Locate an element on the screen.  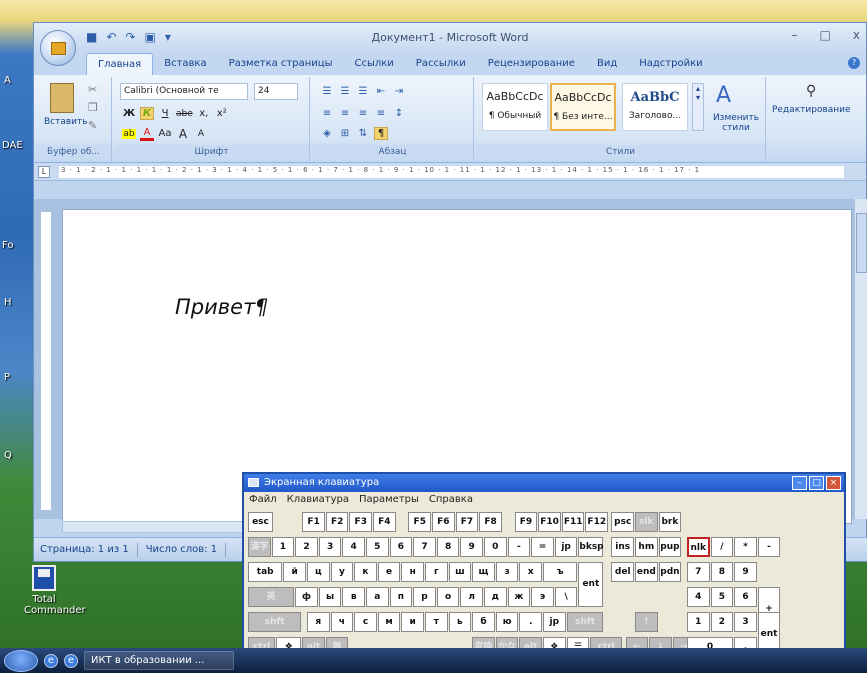
tab-addins: Надстройки is located at coordinates (670, 64).